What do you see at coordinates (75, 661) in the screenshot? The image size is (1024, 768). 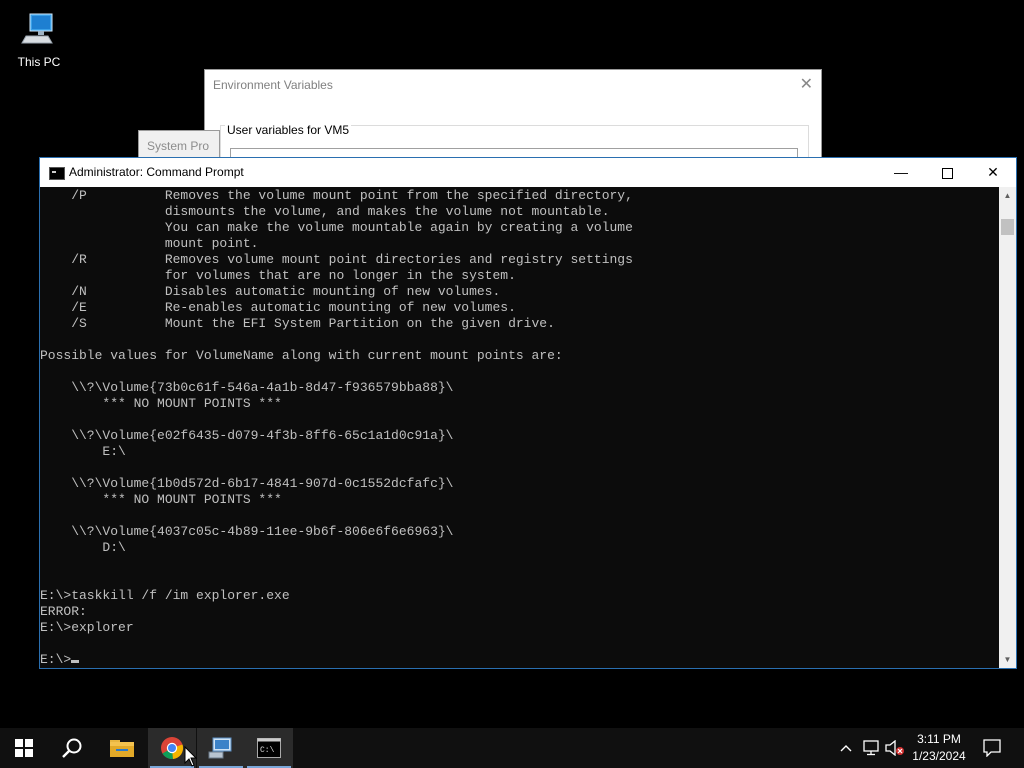 I see `text-cursor` at bounding box center [75, 661].